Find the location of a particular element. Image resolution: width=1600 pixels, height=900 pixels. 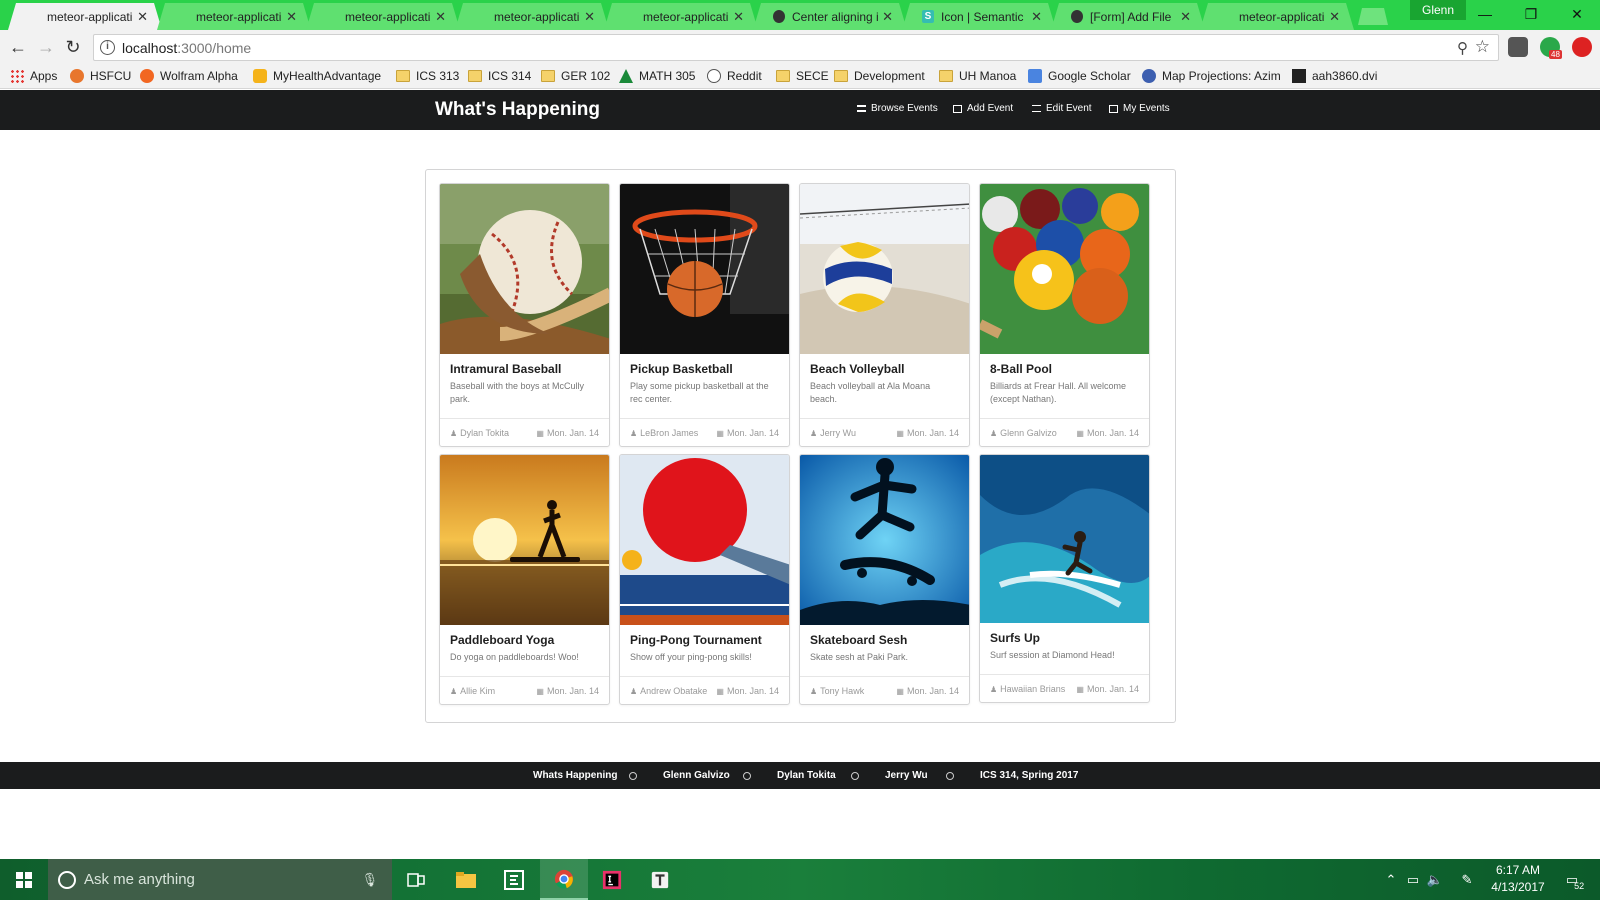

bookmark-star-icon: ☆ is located at coordinates (1482, 47).